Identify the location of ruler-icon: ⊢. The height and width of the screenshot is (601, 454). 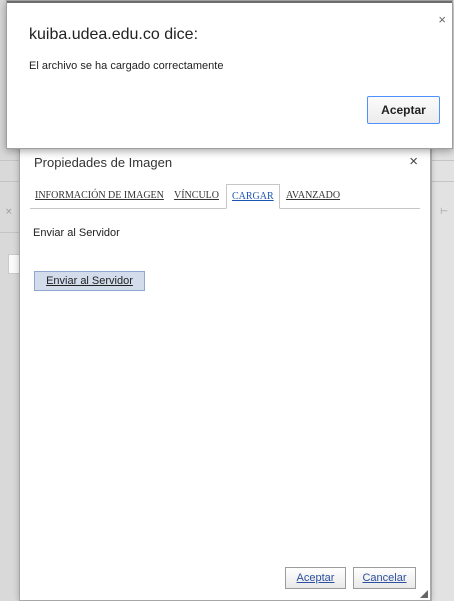
(444, 212).